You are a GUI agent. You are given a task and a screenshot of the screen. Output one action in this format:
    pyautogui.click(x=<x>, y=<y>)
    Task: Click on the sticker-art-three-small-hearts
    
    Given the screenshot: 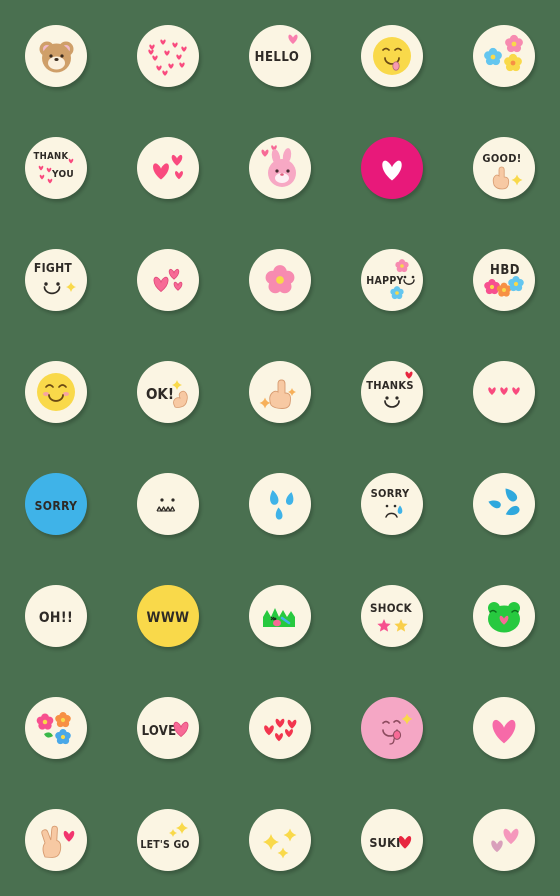 What is the action you would take?
    pyautogui.click(x=504, y=391)
    